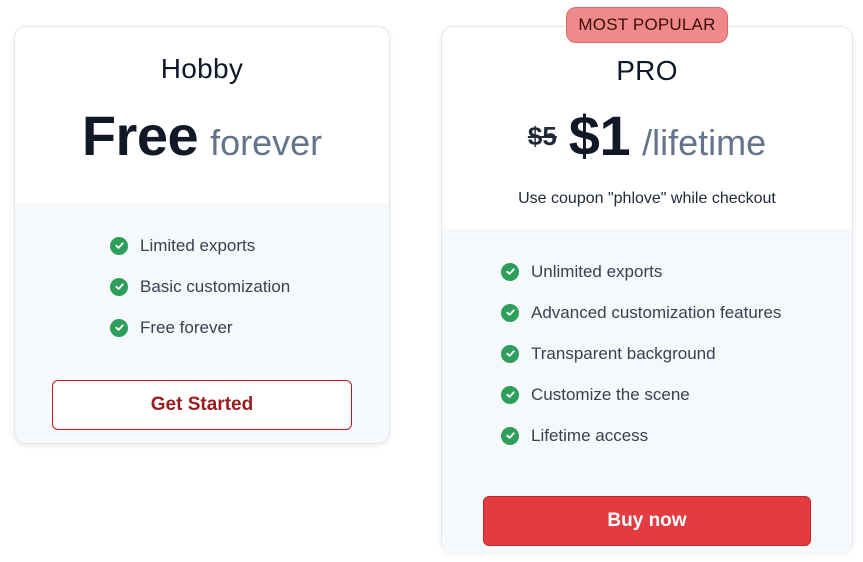 The height and width of the screenshot is (562, 863). What do you see at coordinates (202, 135) in the screenshot?
I see `hobby-price-row: Free forever` at bounding box center [202, 135].